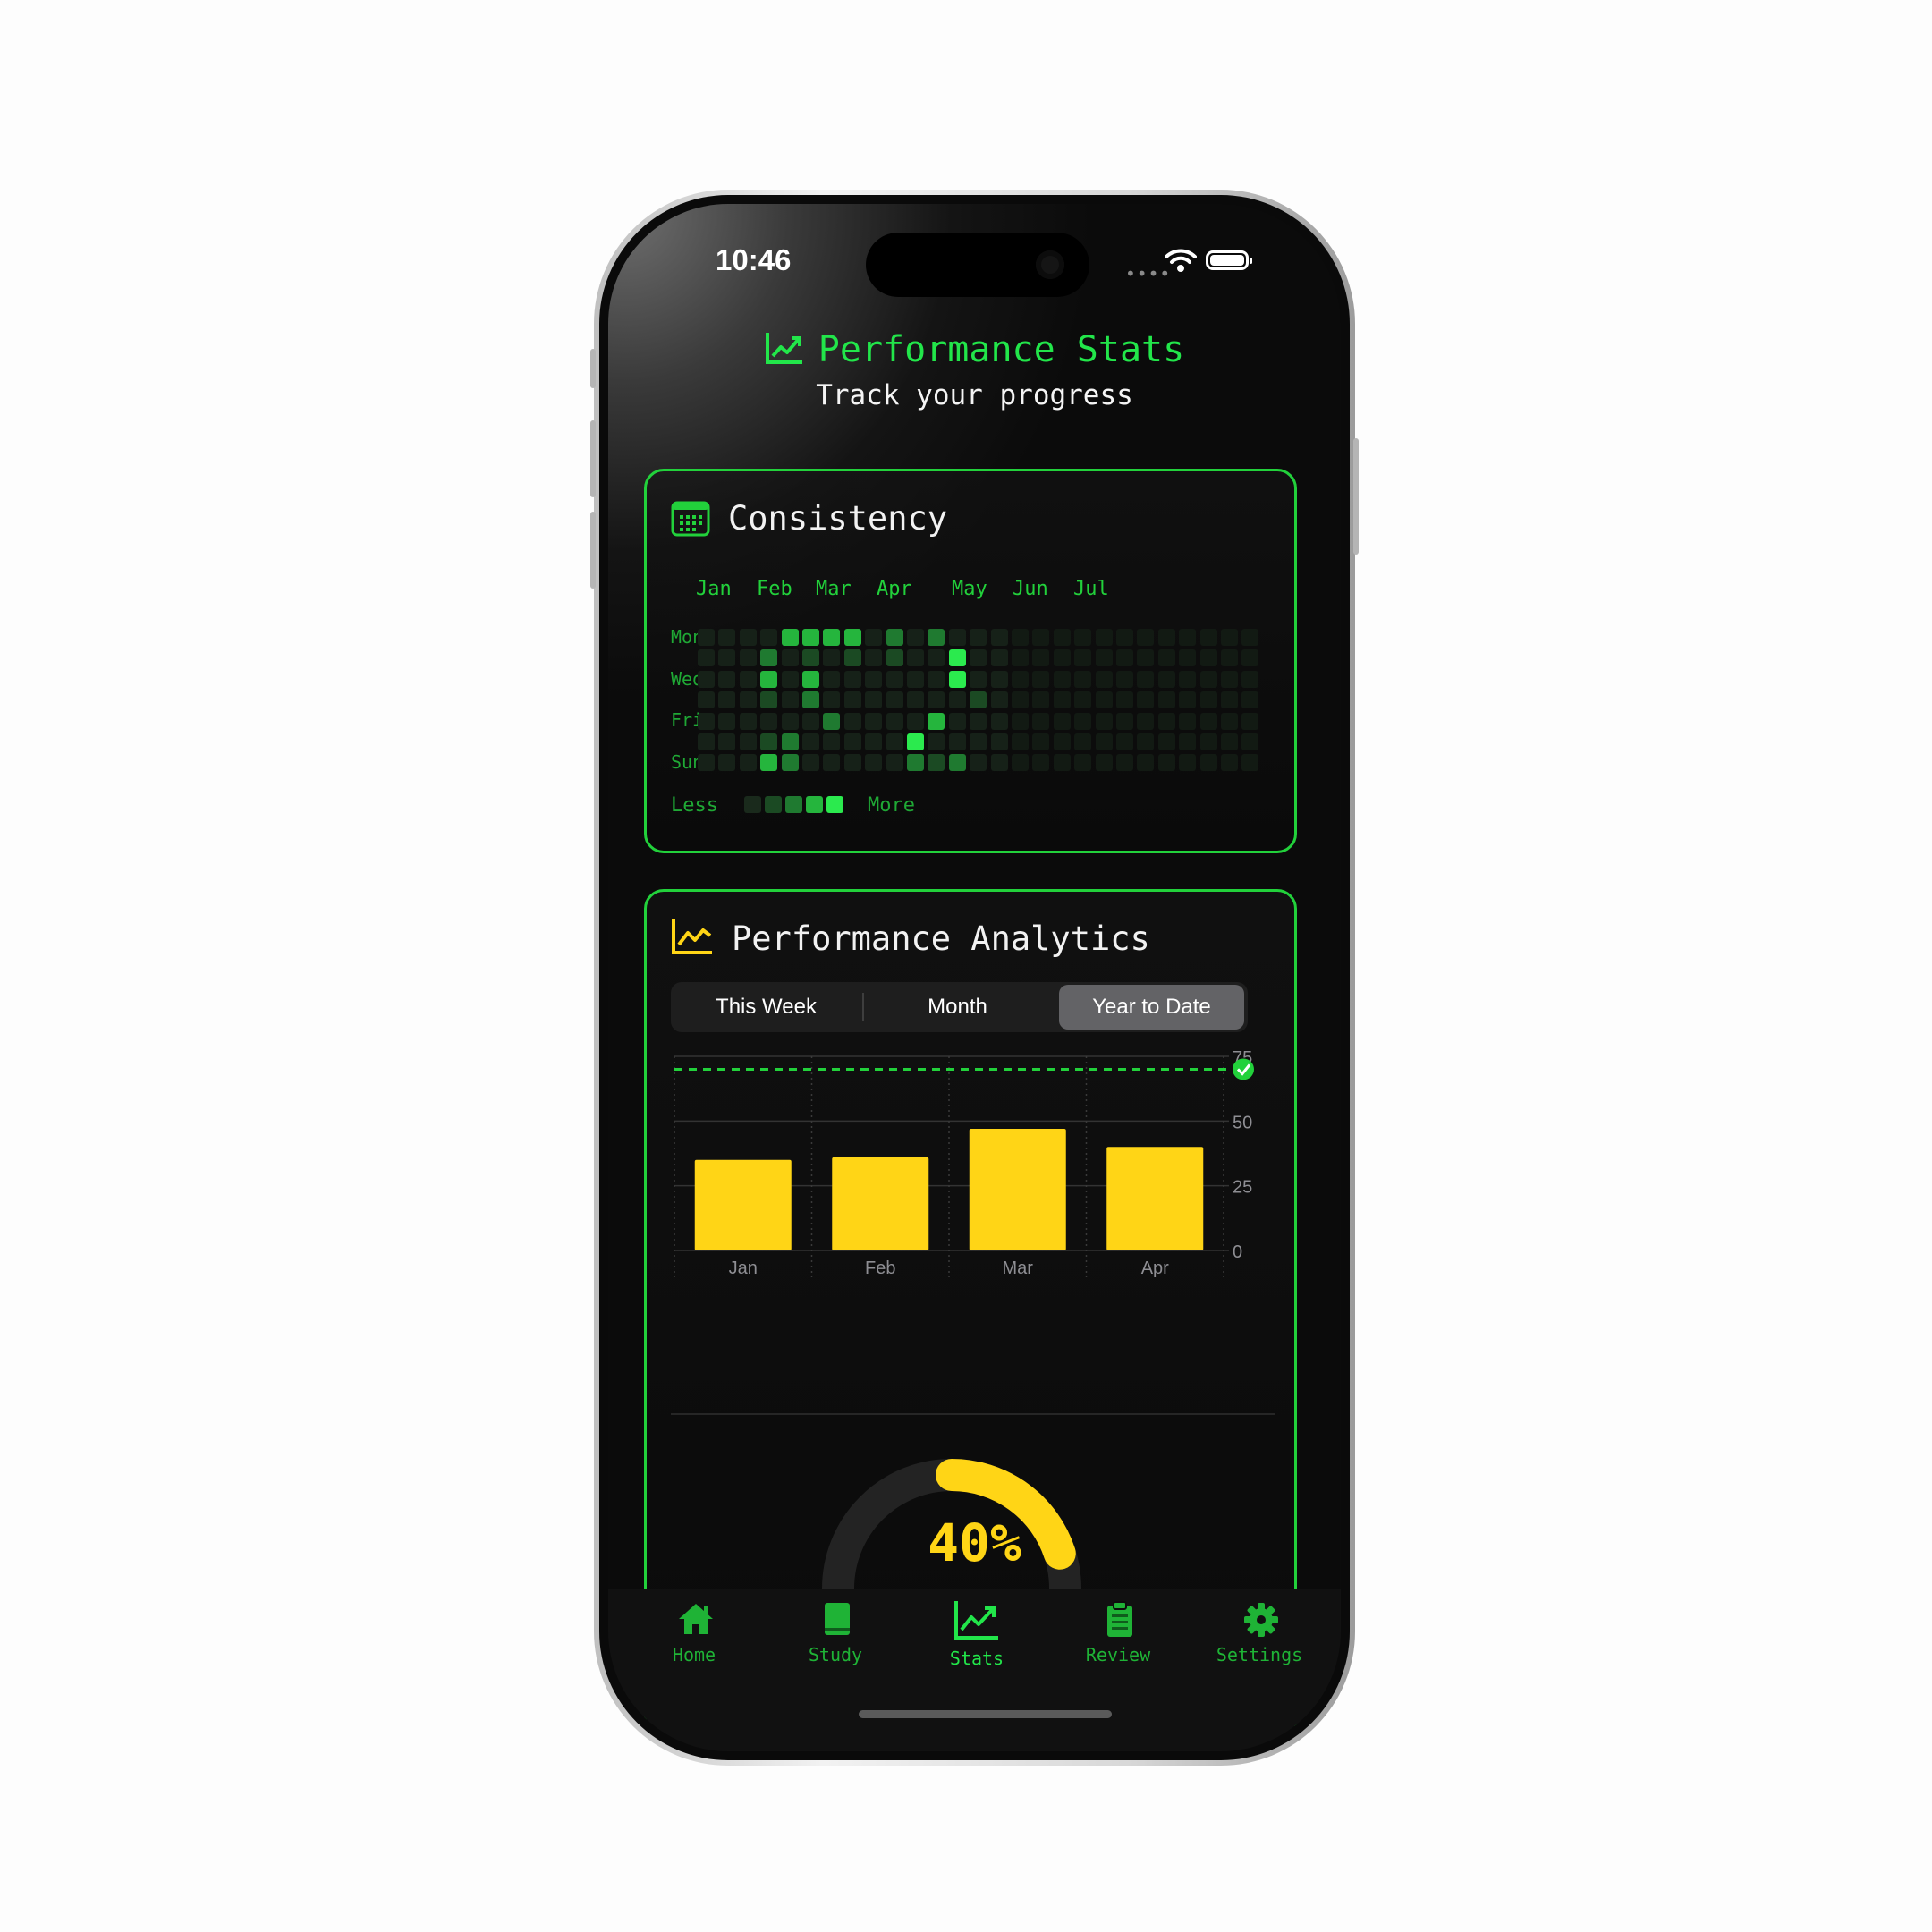 The width and height of the screenshot is (1932, 1932). I want to click on home-icon, so click(696, 1619).